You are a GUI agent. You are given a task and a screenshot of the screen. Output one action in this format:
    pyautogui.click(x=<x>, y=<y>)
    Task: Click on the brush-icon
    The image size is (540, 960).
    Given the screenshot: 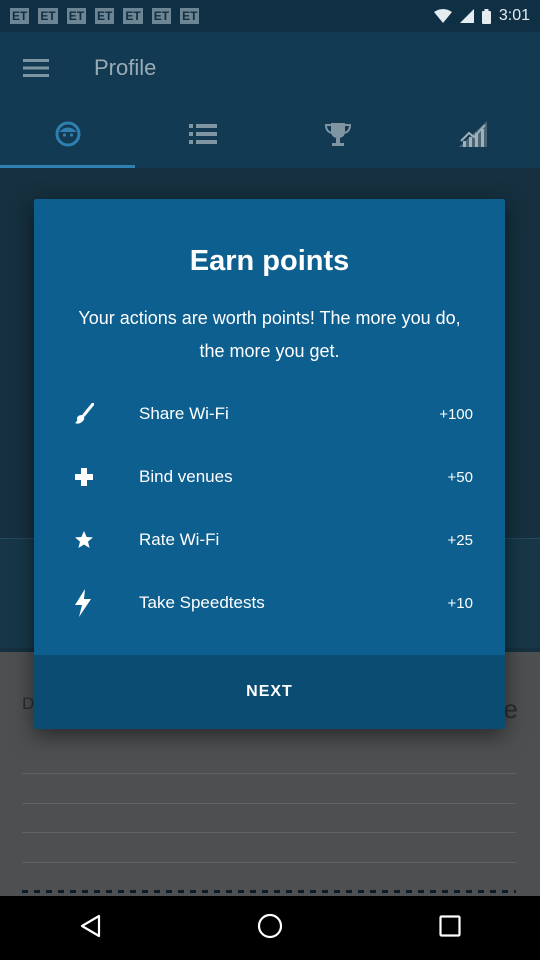 What is the action you would take?
    pyautogui.click(x=95, y=414)
    